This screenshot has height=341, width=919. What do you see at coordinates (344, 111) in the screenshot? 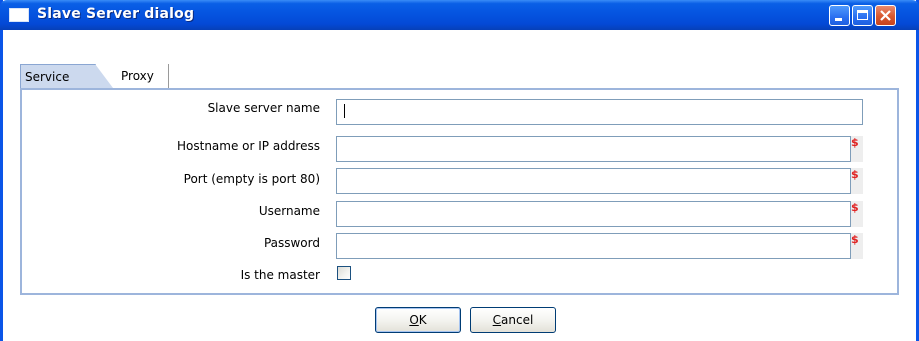
I see `text-caret` at bounding box center [344, 111].